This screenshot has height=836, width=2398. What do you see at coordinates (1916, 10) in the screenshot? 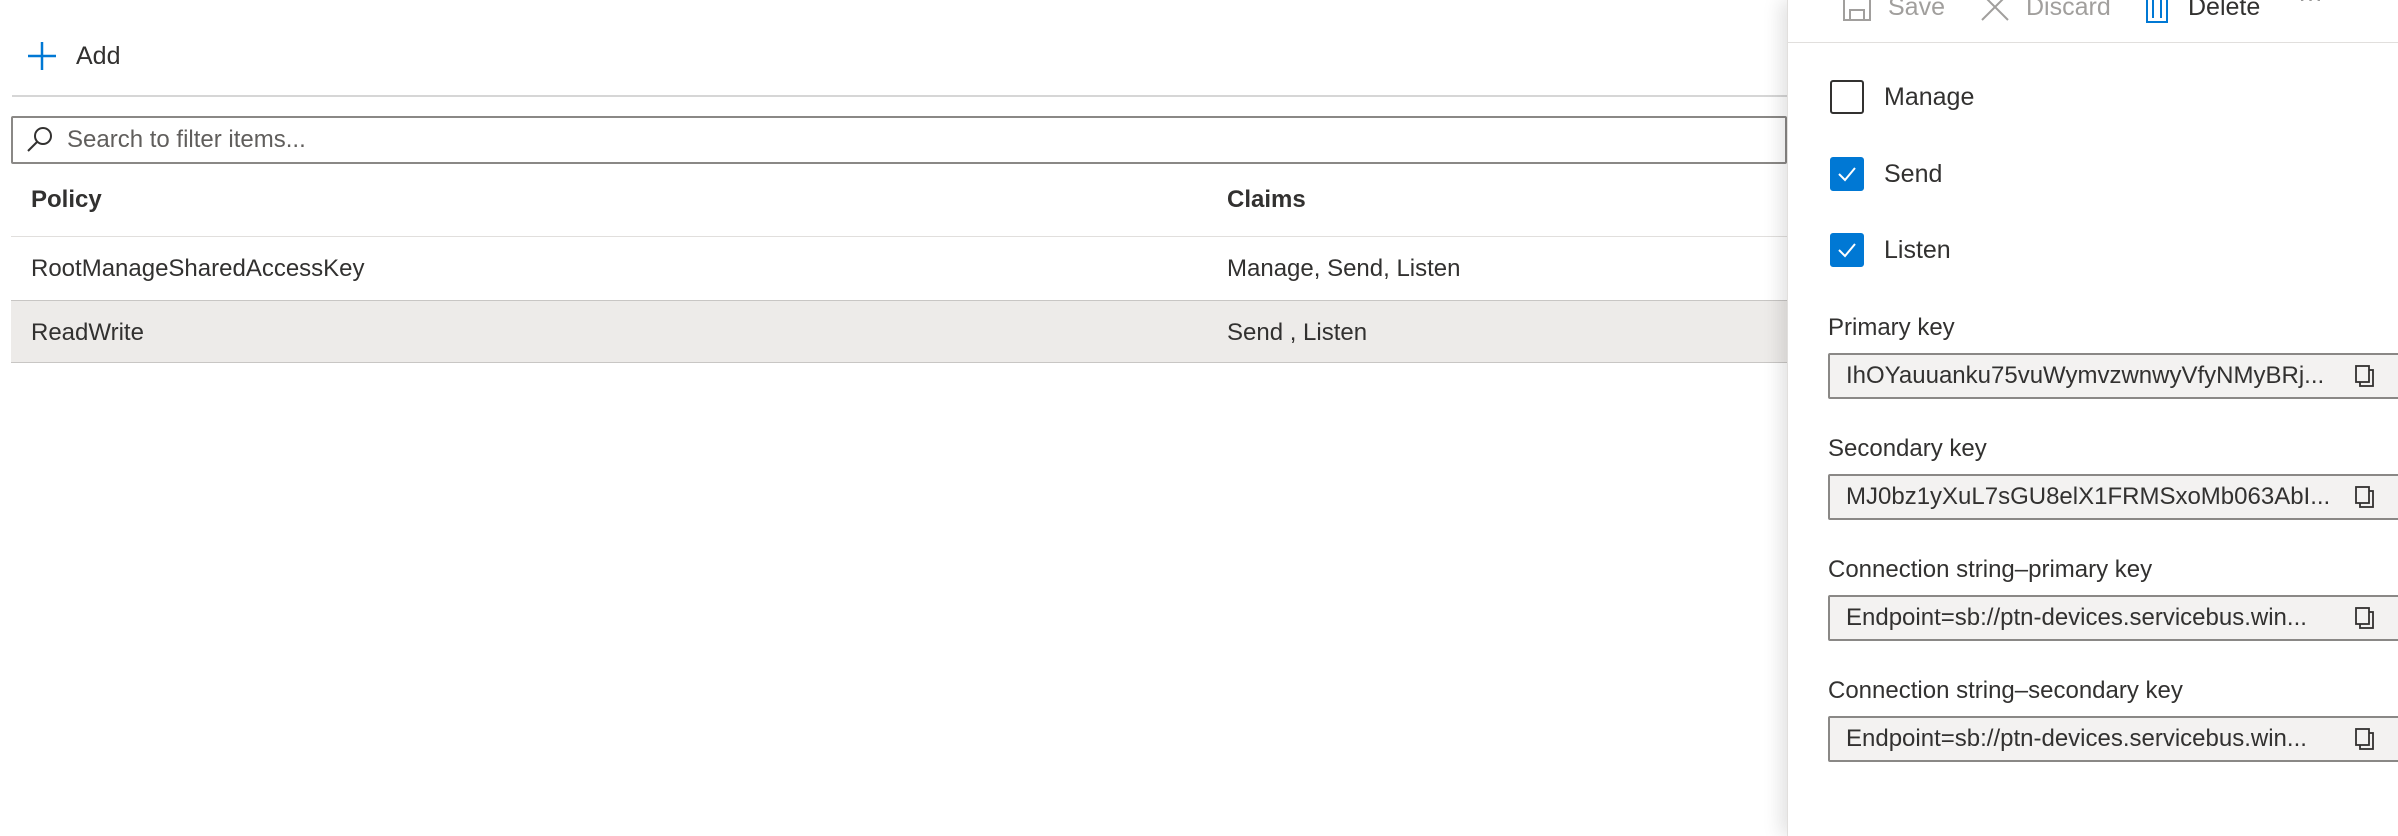
I see `save-label: Save` at bounding box center [1916, 10].